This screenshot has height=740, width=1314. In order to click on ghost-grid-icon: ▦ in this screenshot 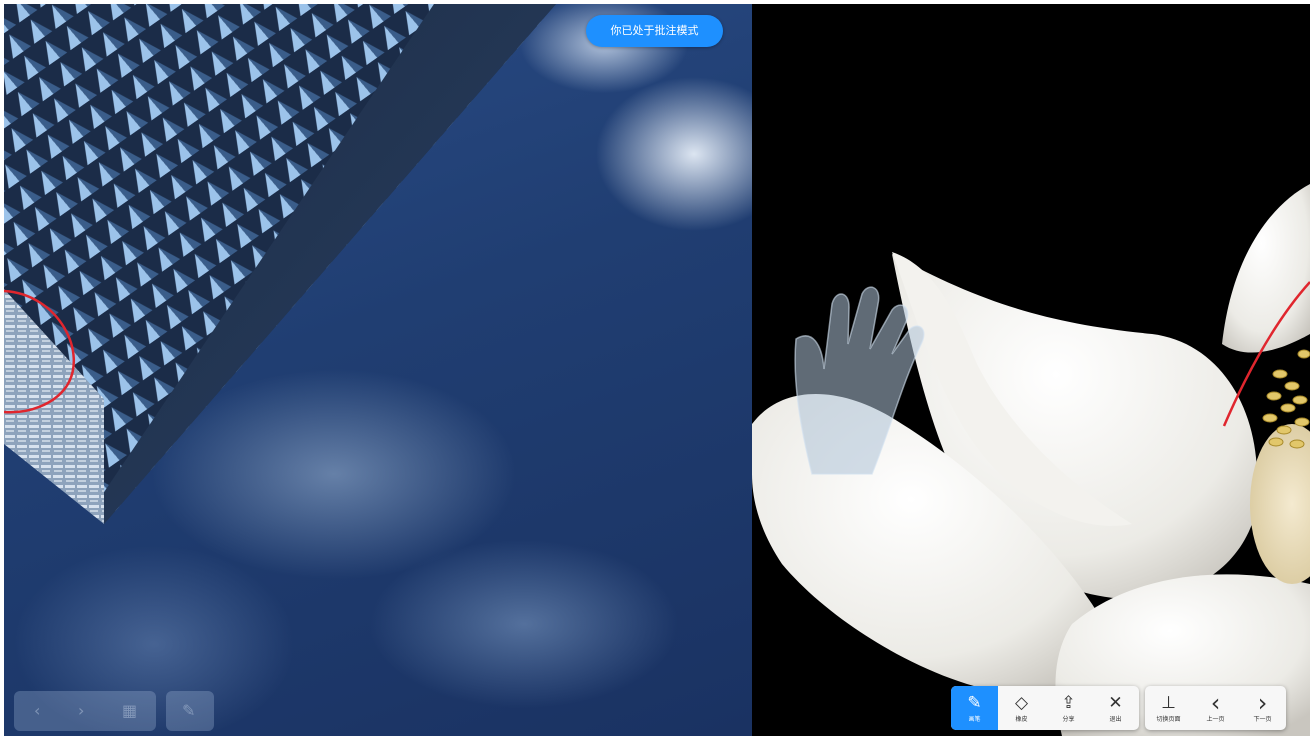, I will do `click(130, 710)`.